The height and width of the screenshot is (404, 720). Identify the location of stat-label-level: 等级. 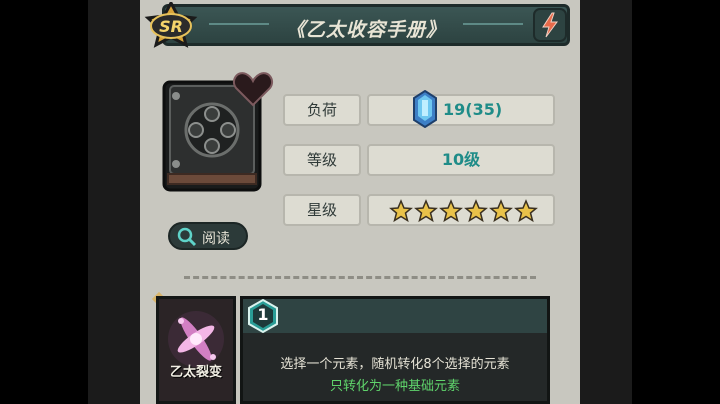
(322, 160).